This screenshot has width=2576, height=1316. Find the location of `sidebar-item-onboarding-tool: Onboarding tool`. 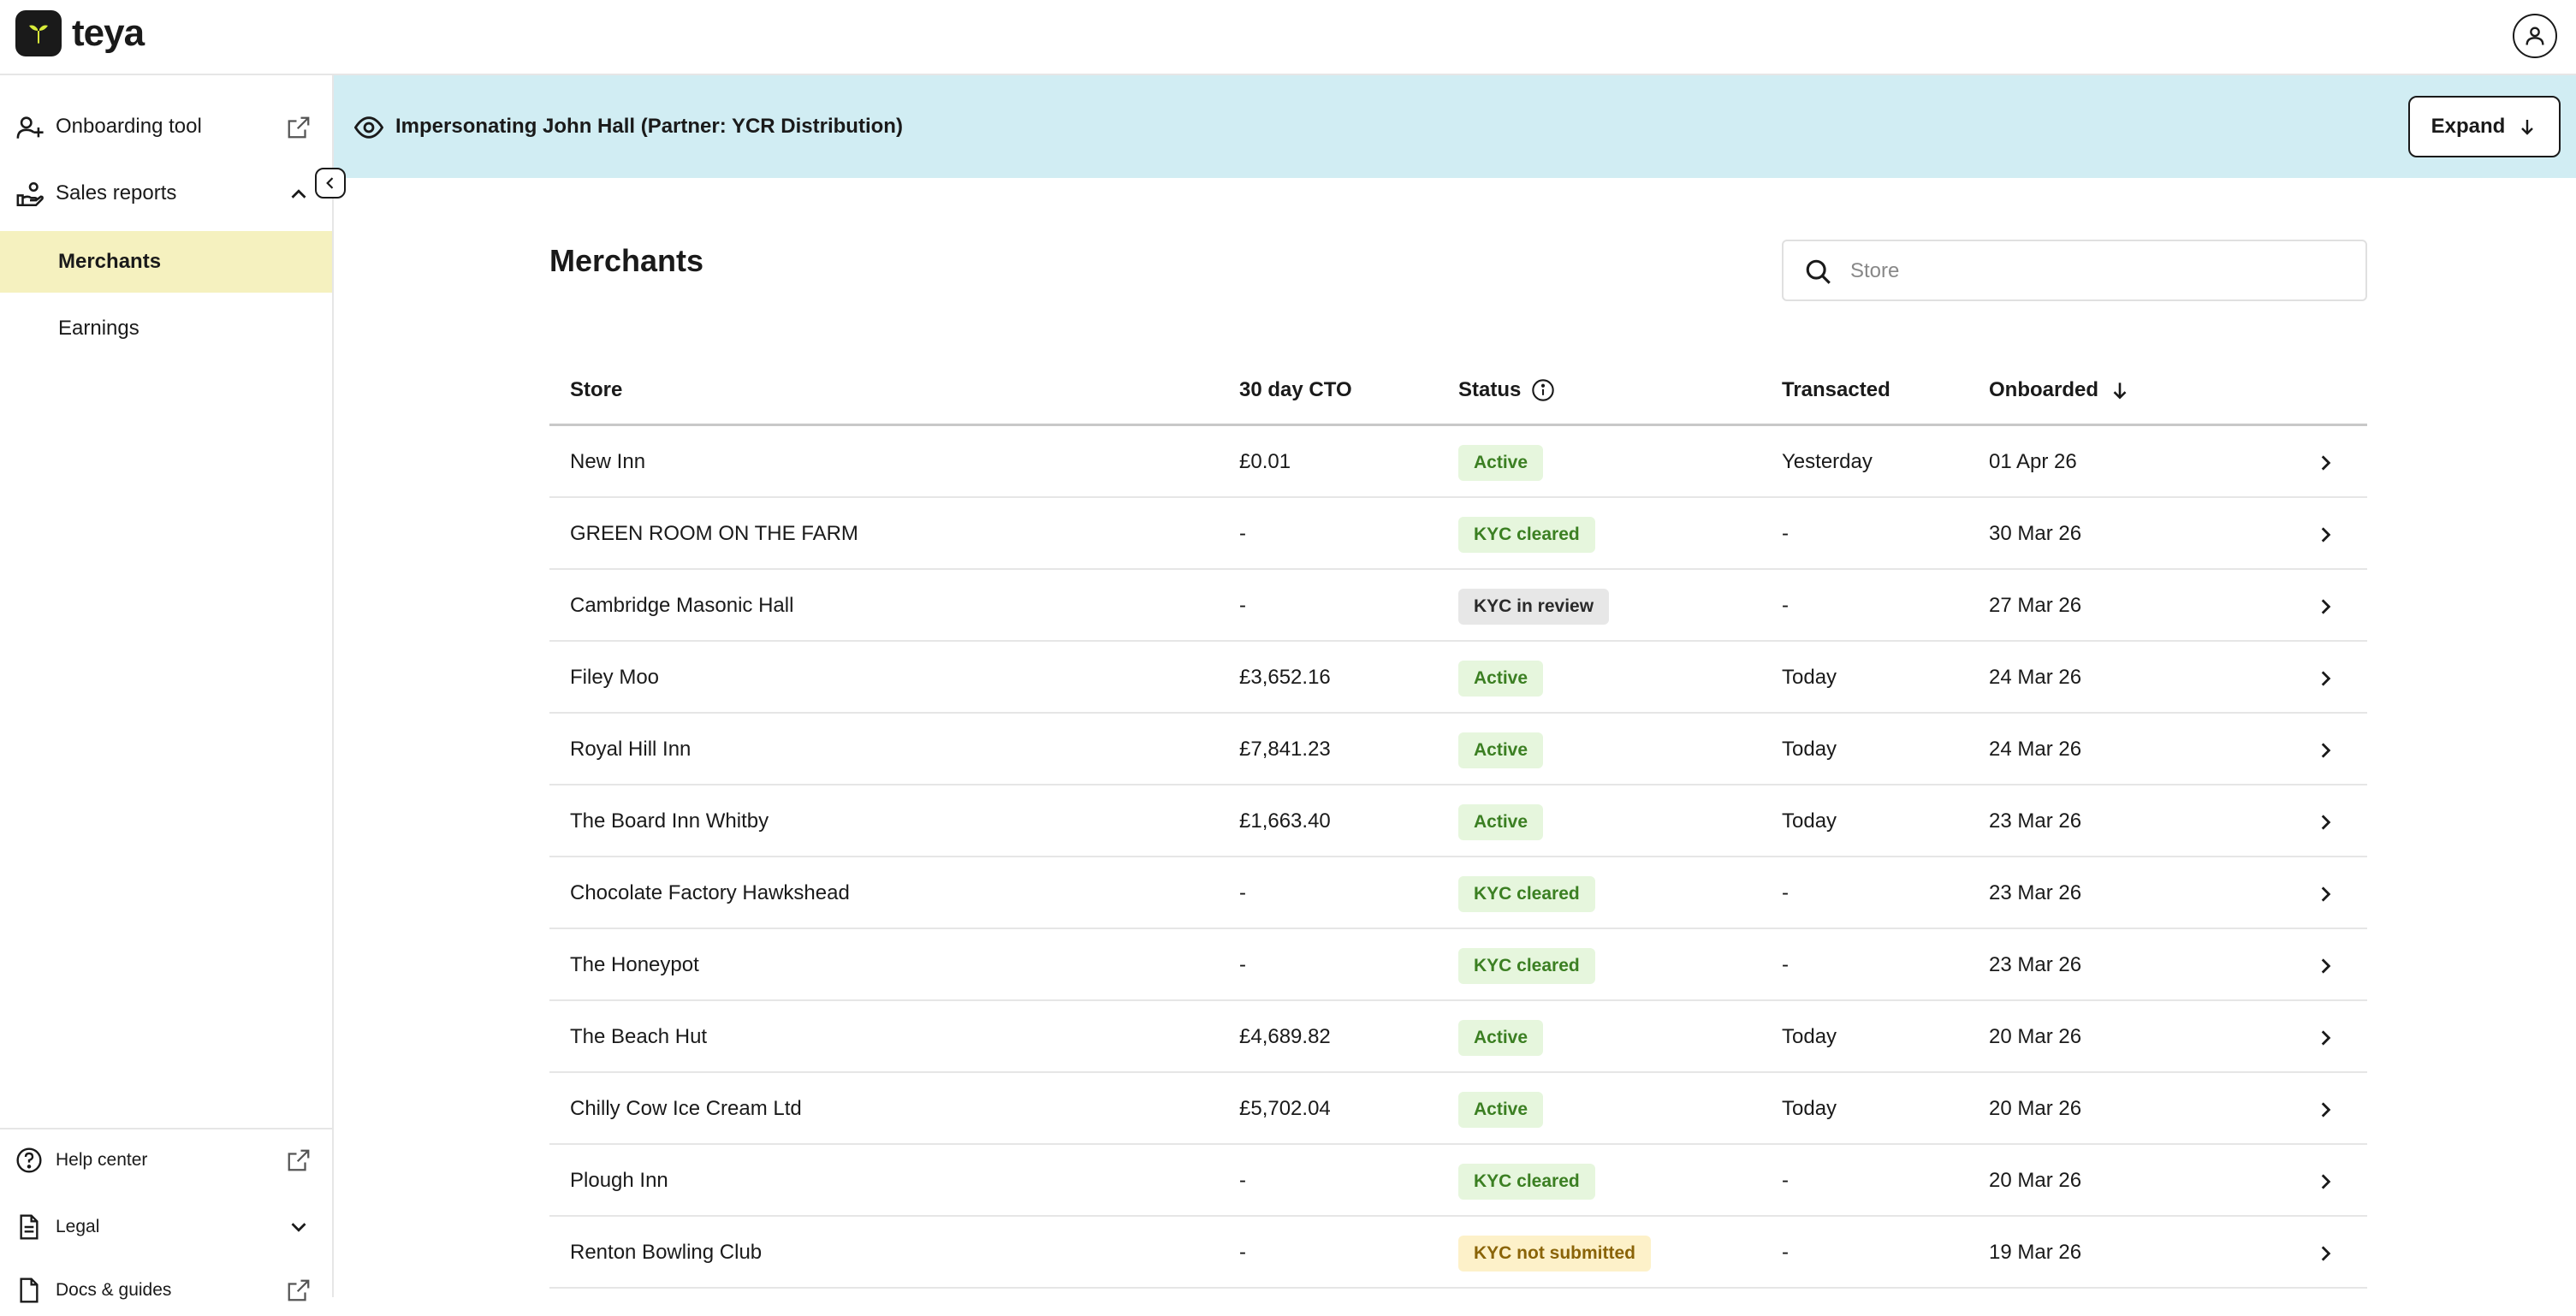

sidebar-item-onboarding-tool: Onboarding tool is located at coordinates (166, 126).